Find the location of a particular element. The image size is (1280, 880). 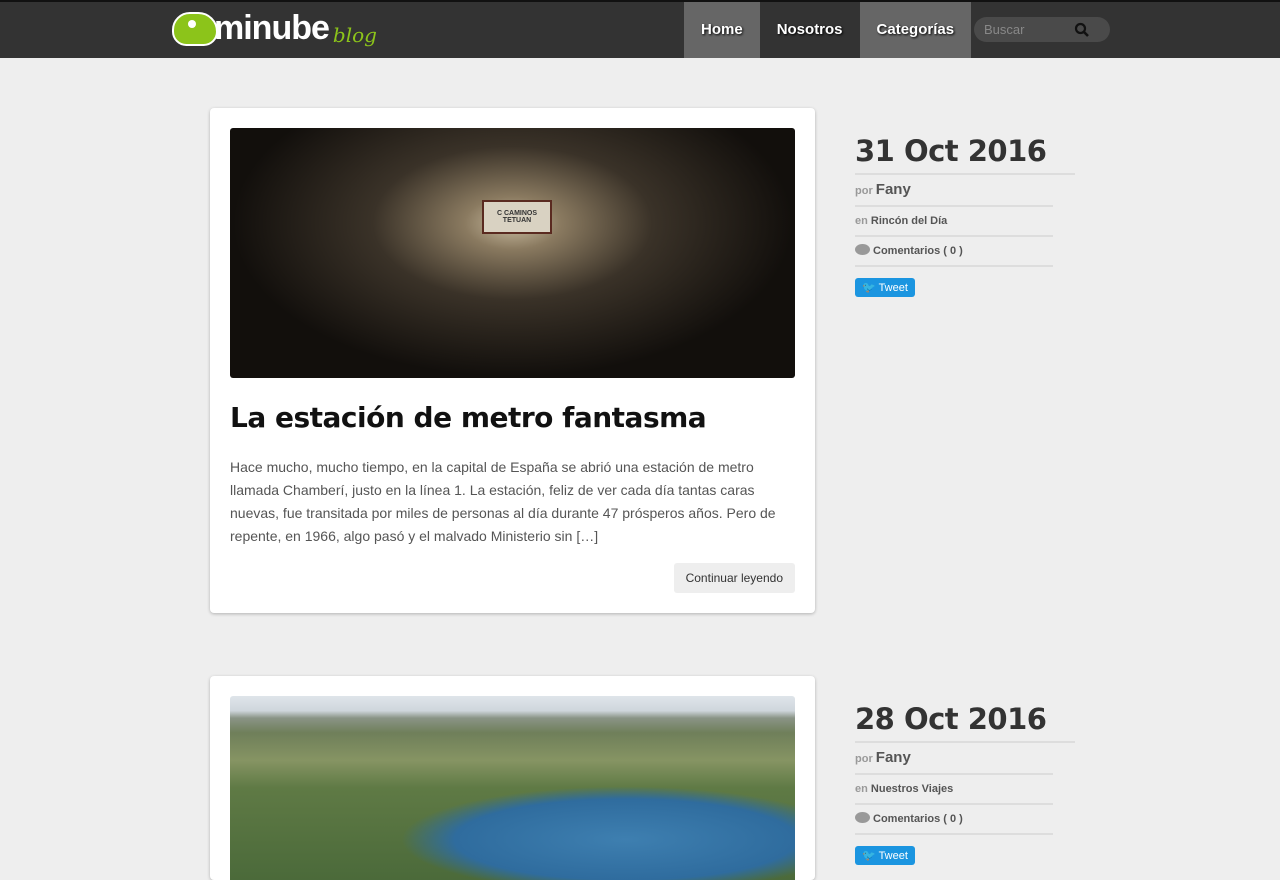

post-card is located at coordinates (512, 778).